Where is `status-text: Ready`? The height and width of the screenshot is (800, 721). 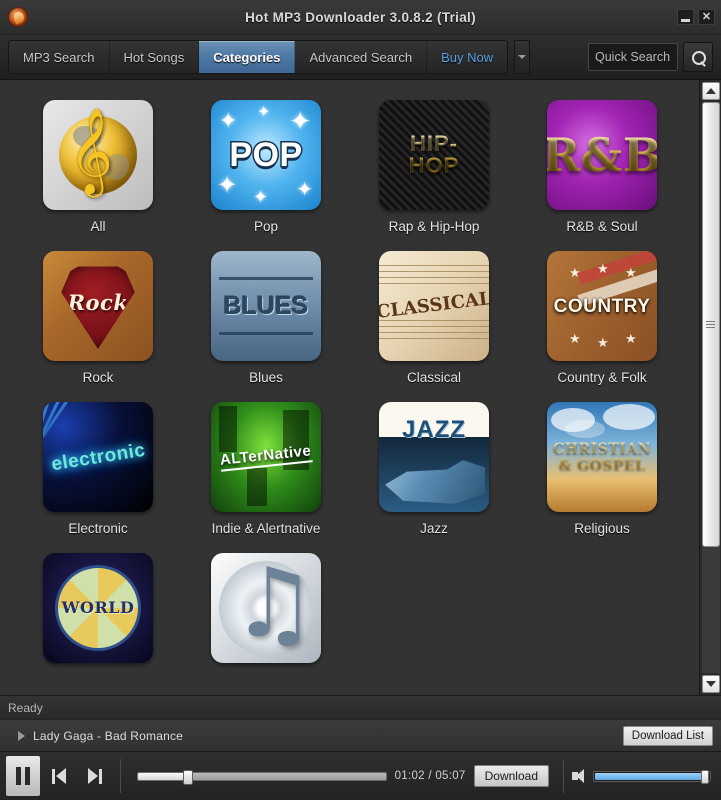
status-text: Ready is located at coordinates (25, 707).